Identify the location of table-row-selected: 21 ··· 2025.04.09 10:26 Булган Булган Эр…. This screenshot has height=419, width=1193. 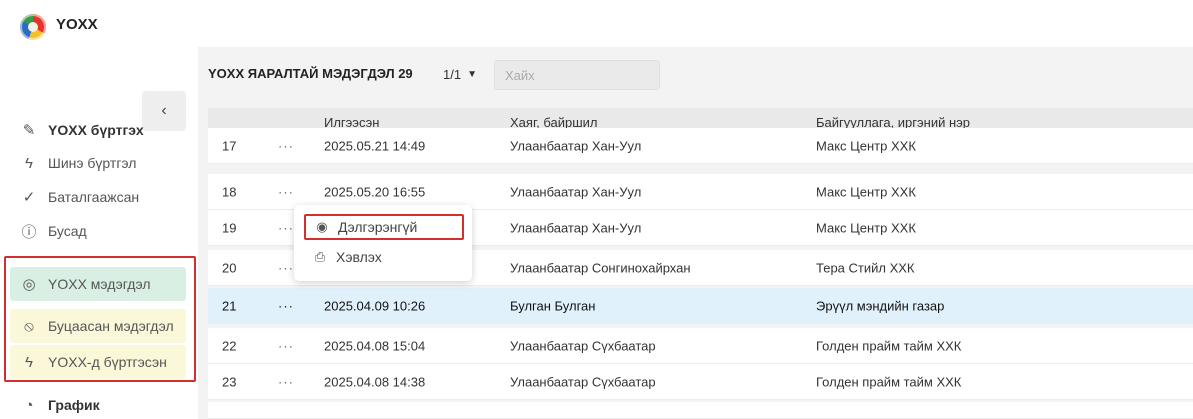
(700, 306).